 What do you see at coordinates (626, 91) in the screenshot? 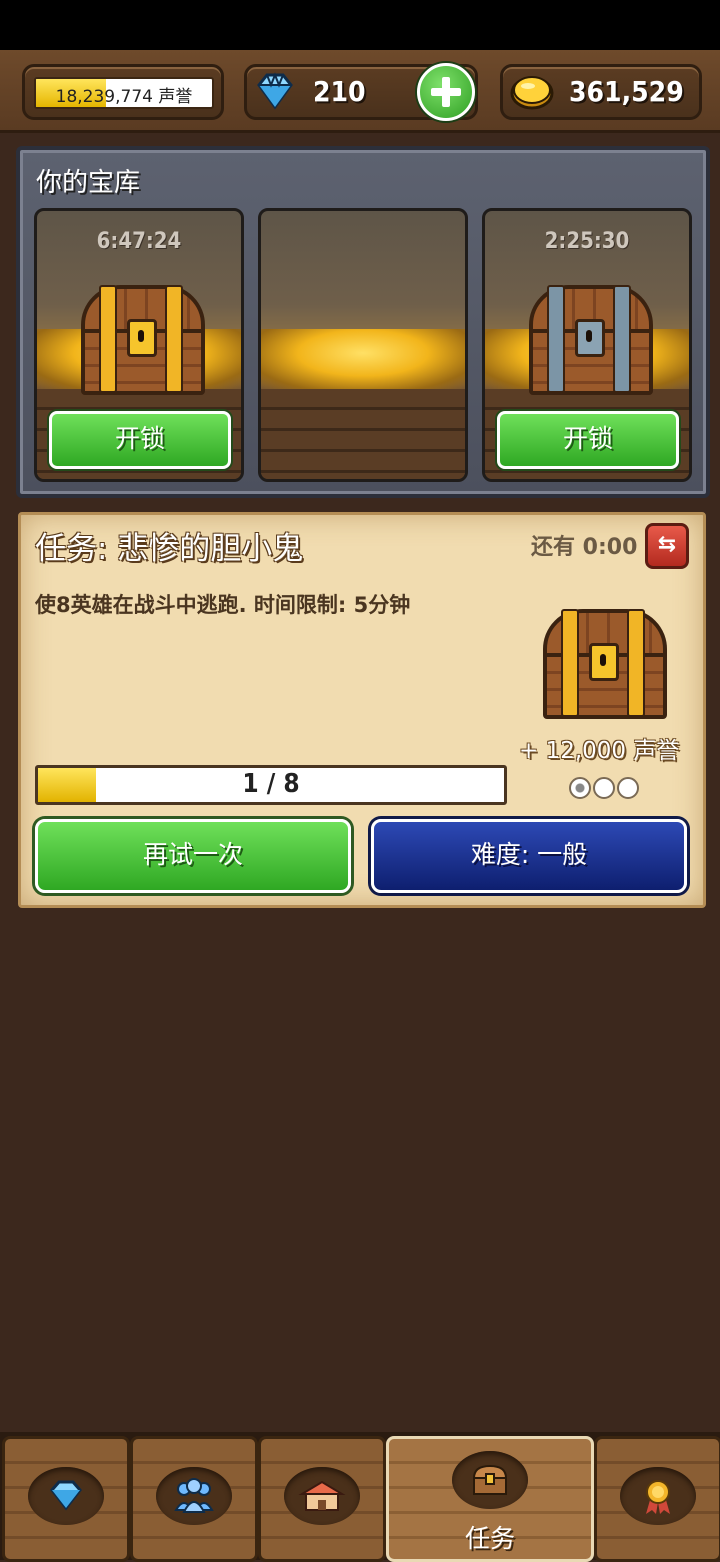
I see `gold-count: 361,529` at bounding box center [626, 91].